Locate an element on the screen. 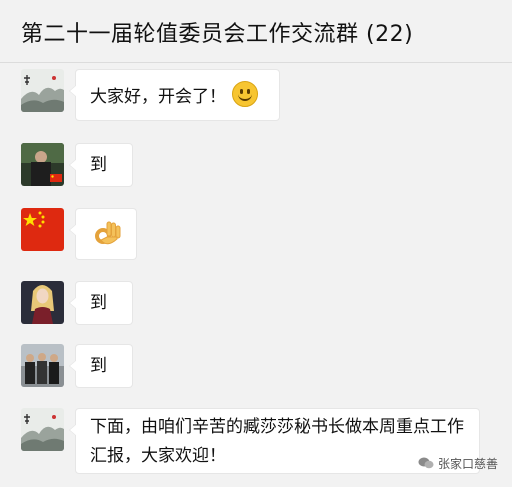  smile-emoji-icon is located at coordinates (245, 94).